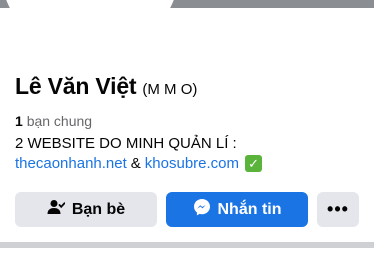  What do you see at coordinates (94, 0) in the screenshot?
I see `avatar` at bounding box center [94, 0].